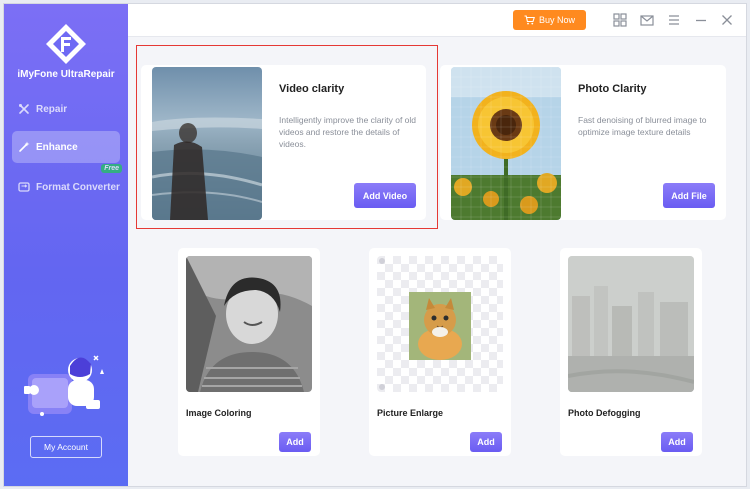 Image resolution: width=750 pixels, height=489 pixels. What do you see at coordinates (24, 187) in the screenshot?
I see `convert-icon` at bounding box center [24, 187].